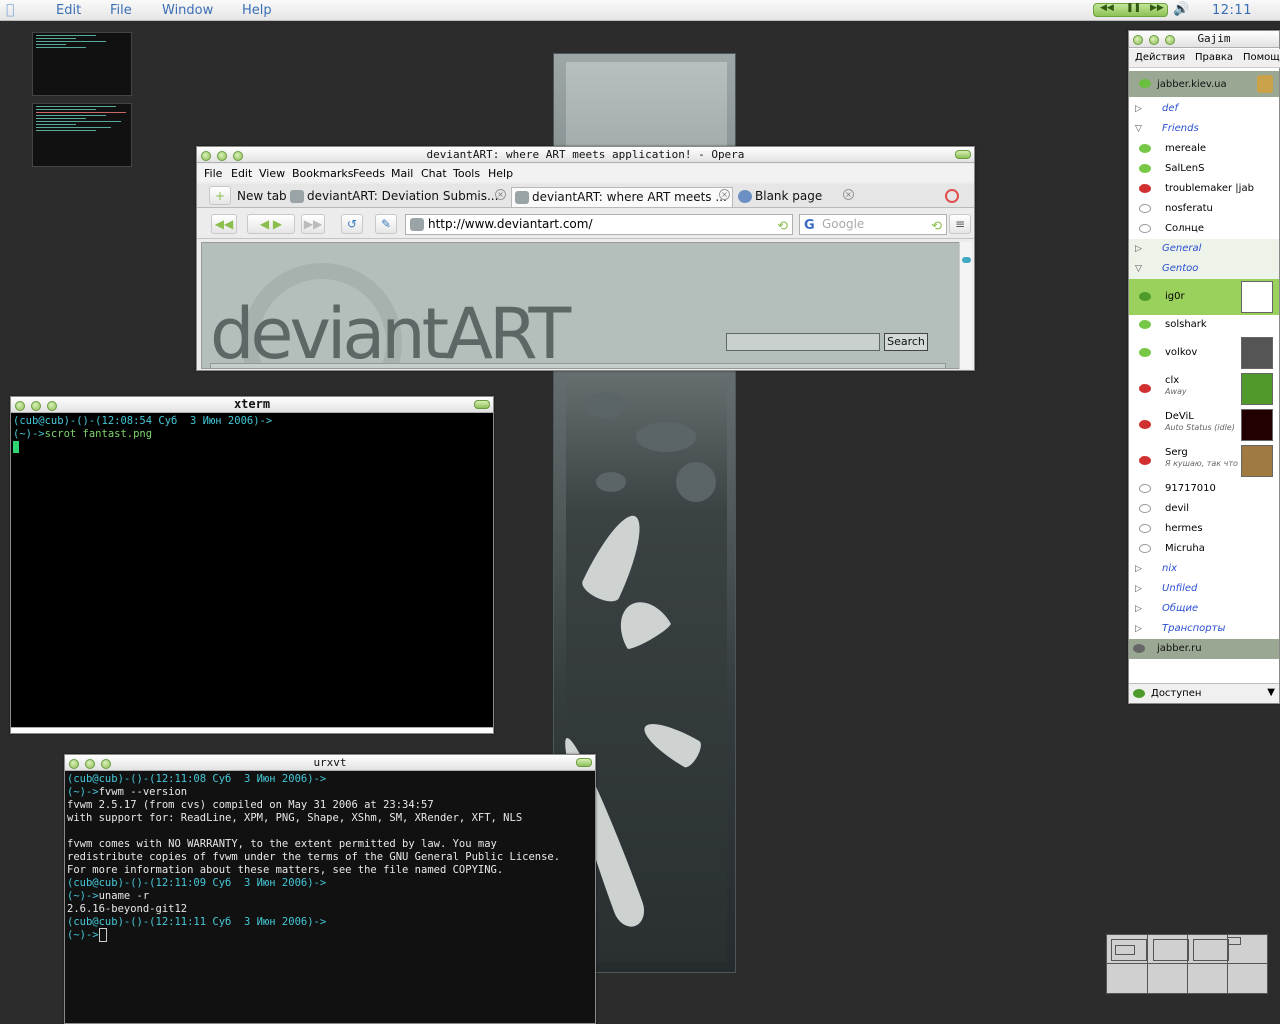 Image resolution: width=1280 pixels, height=1024 pixels. What do you see at coordinates (1204, 549) in the screenshot?
I see `contact-row: Micruha` at bounding box center [1204, 549].